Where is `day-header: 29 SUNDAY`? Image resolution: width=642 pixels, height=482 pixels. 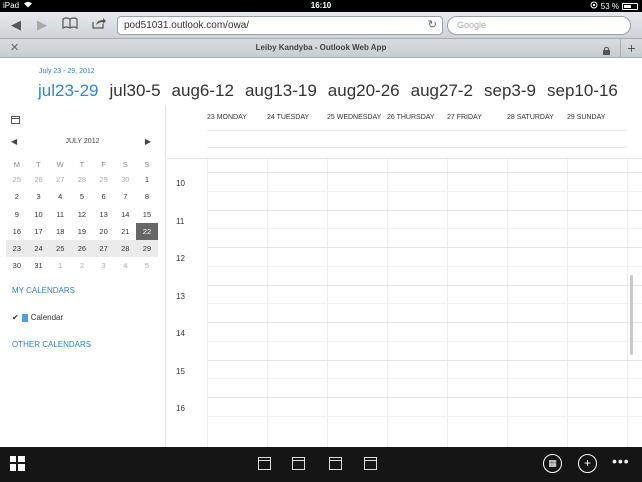
day-header: 29 SUNDAY is located at coordinates (597, 117).